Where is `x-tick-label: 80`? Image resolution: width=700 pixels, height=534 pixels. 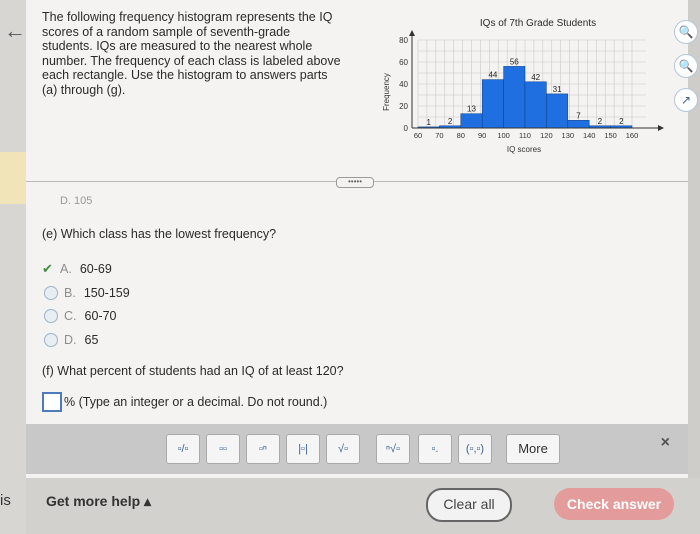 x-tick-label: 80 is located at coordinates (461, 135).